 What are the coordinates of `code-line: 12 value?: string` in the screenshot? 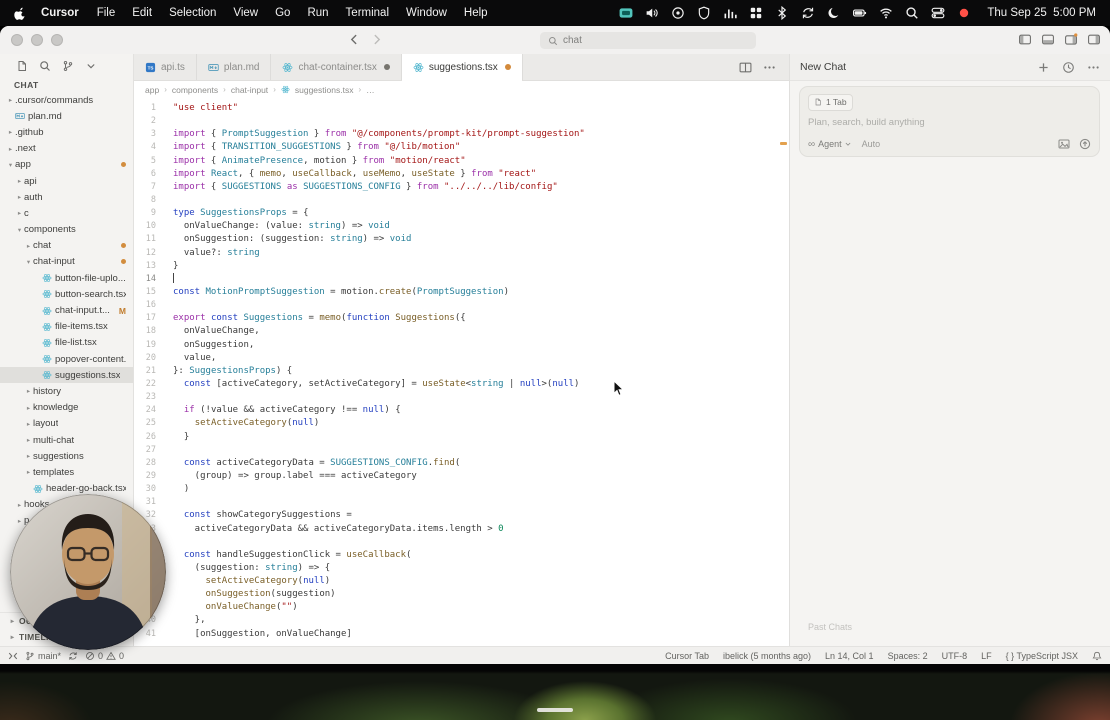 It's located at (461, 253).